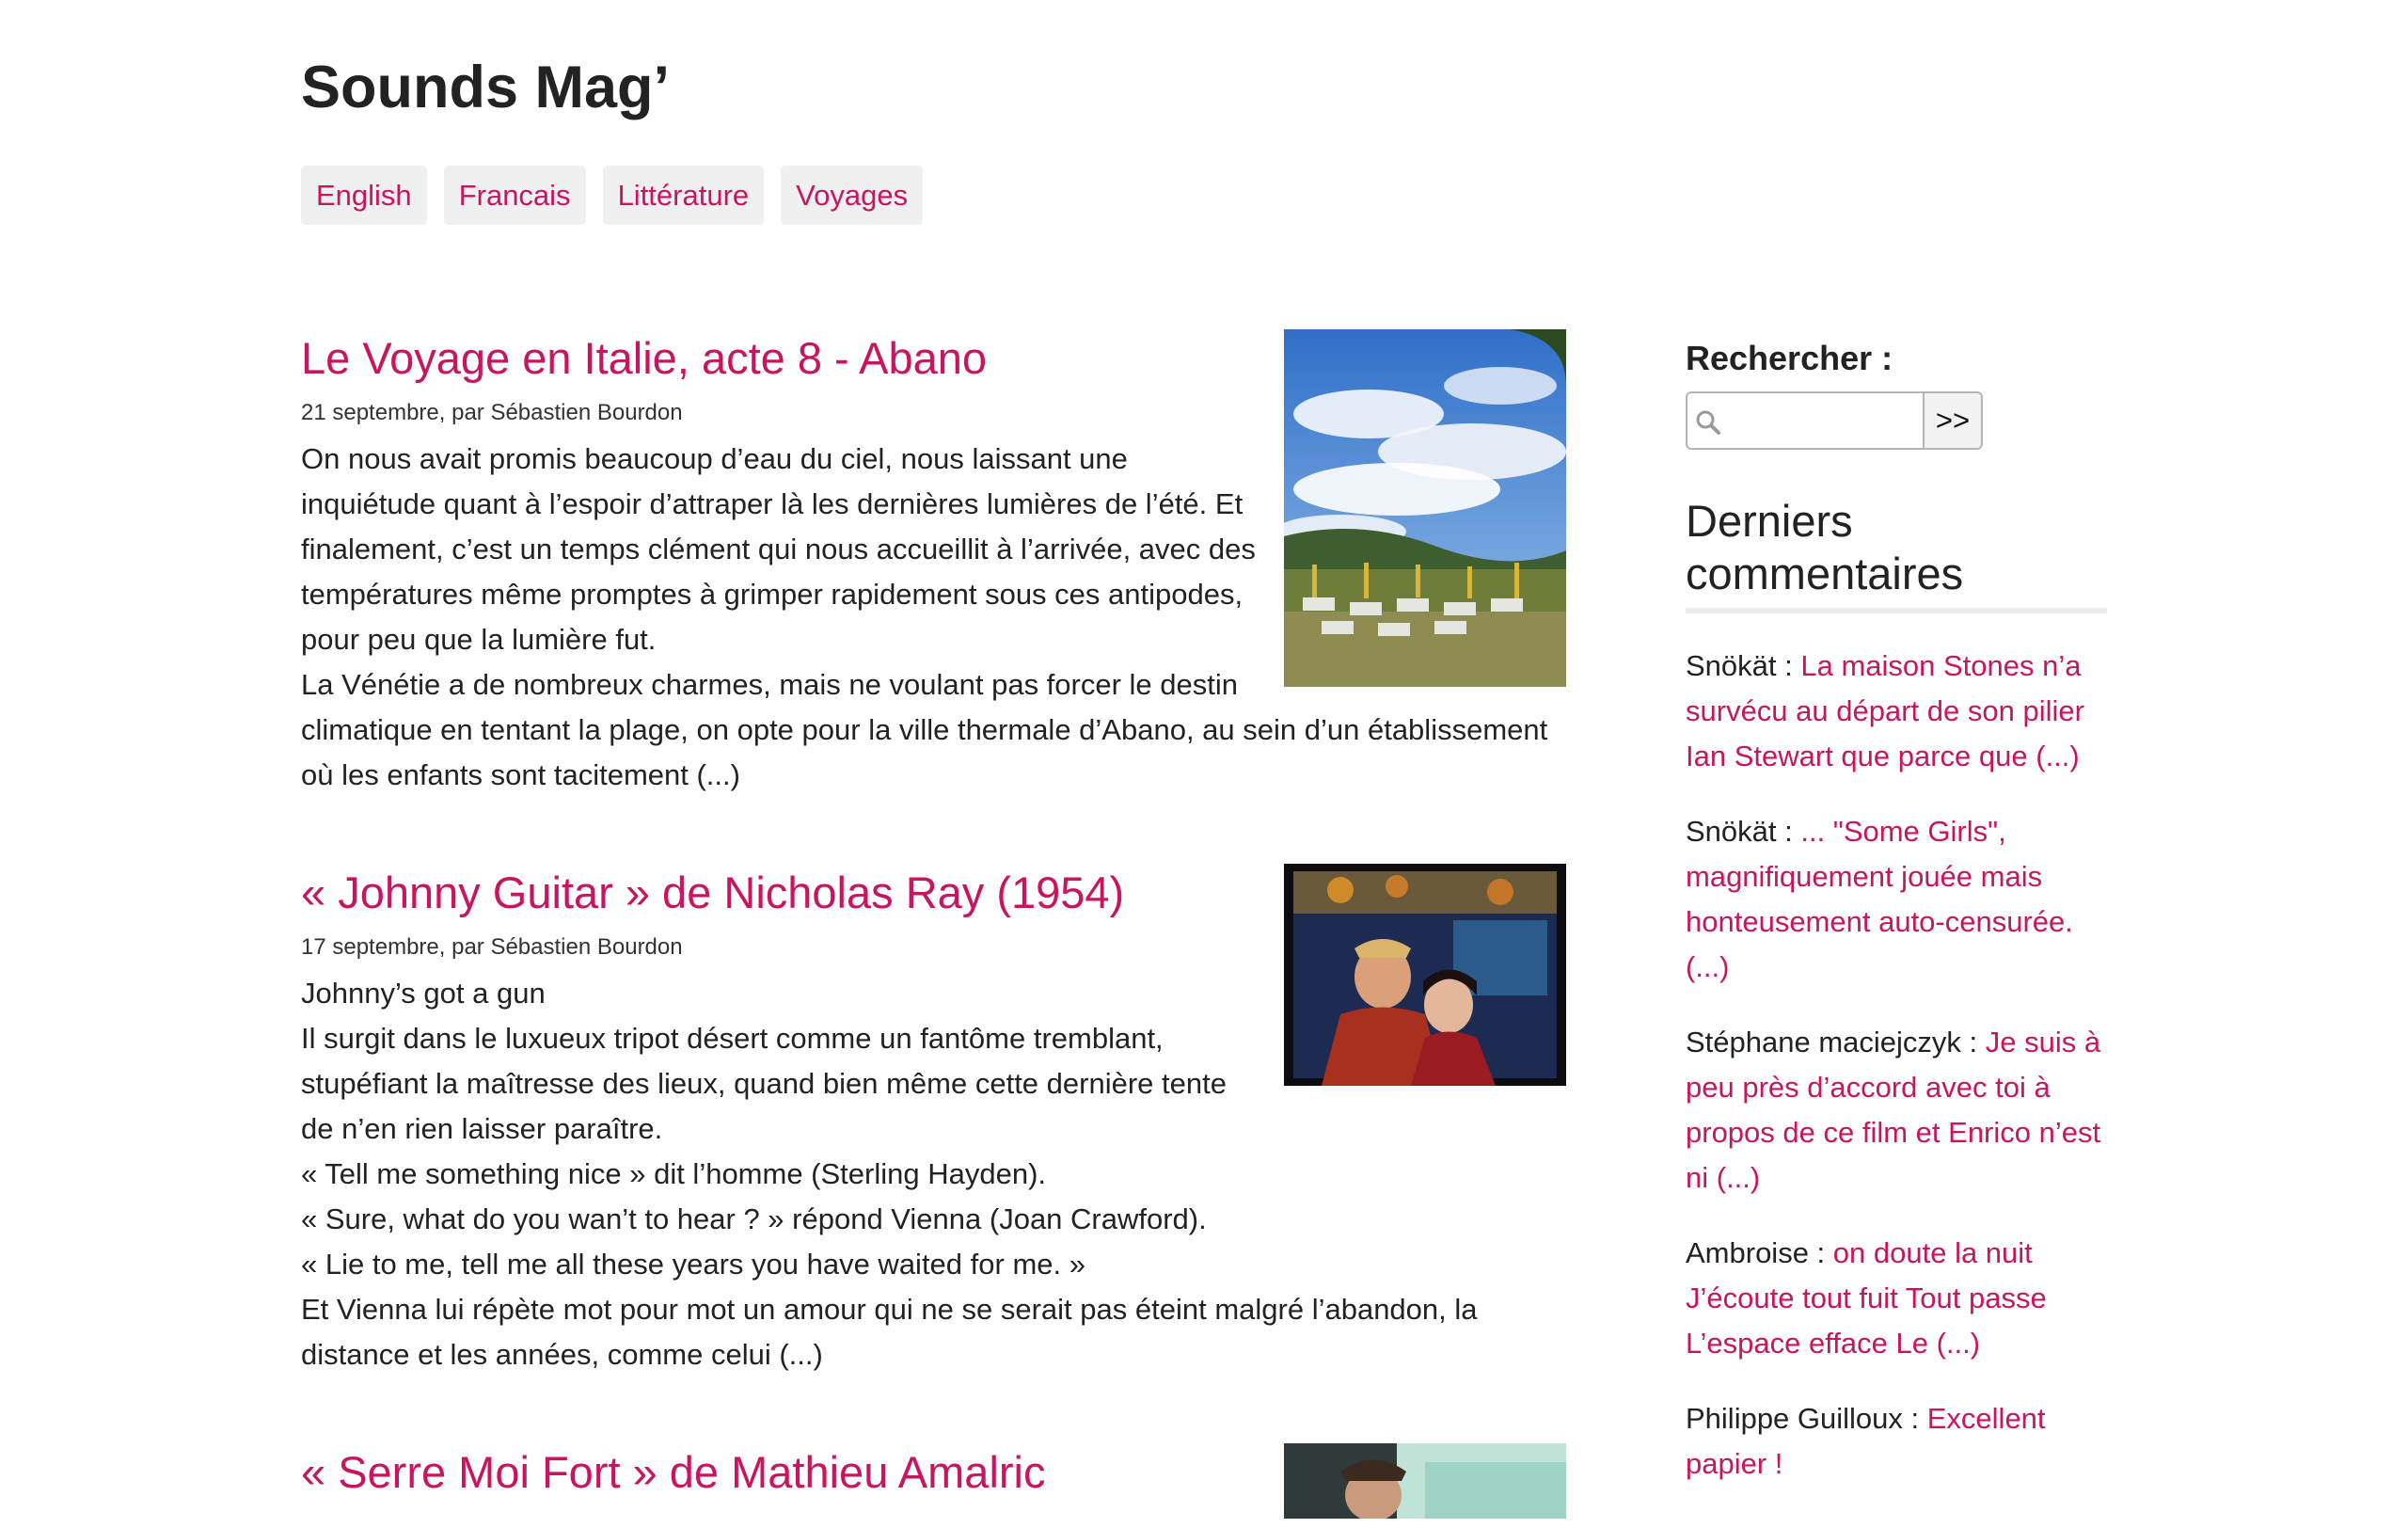 Image resolution: width=2408 pixels, height=1528 pixels. Describe the element at coordinates (1953, 420) in the screenshot. I see `search-submit-button: >>` at that location.